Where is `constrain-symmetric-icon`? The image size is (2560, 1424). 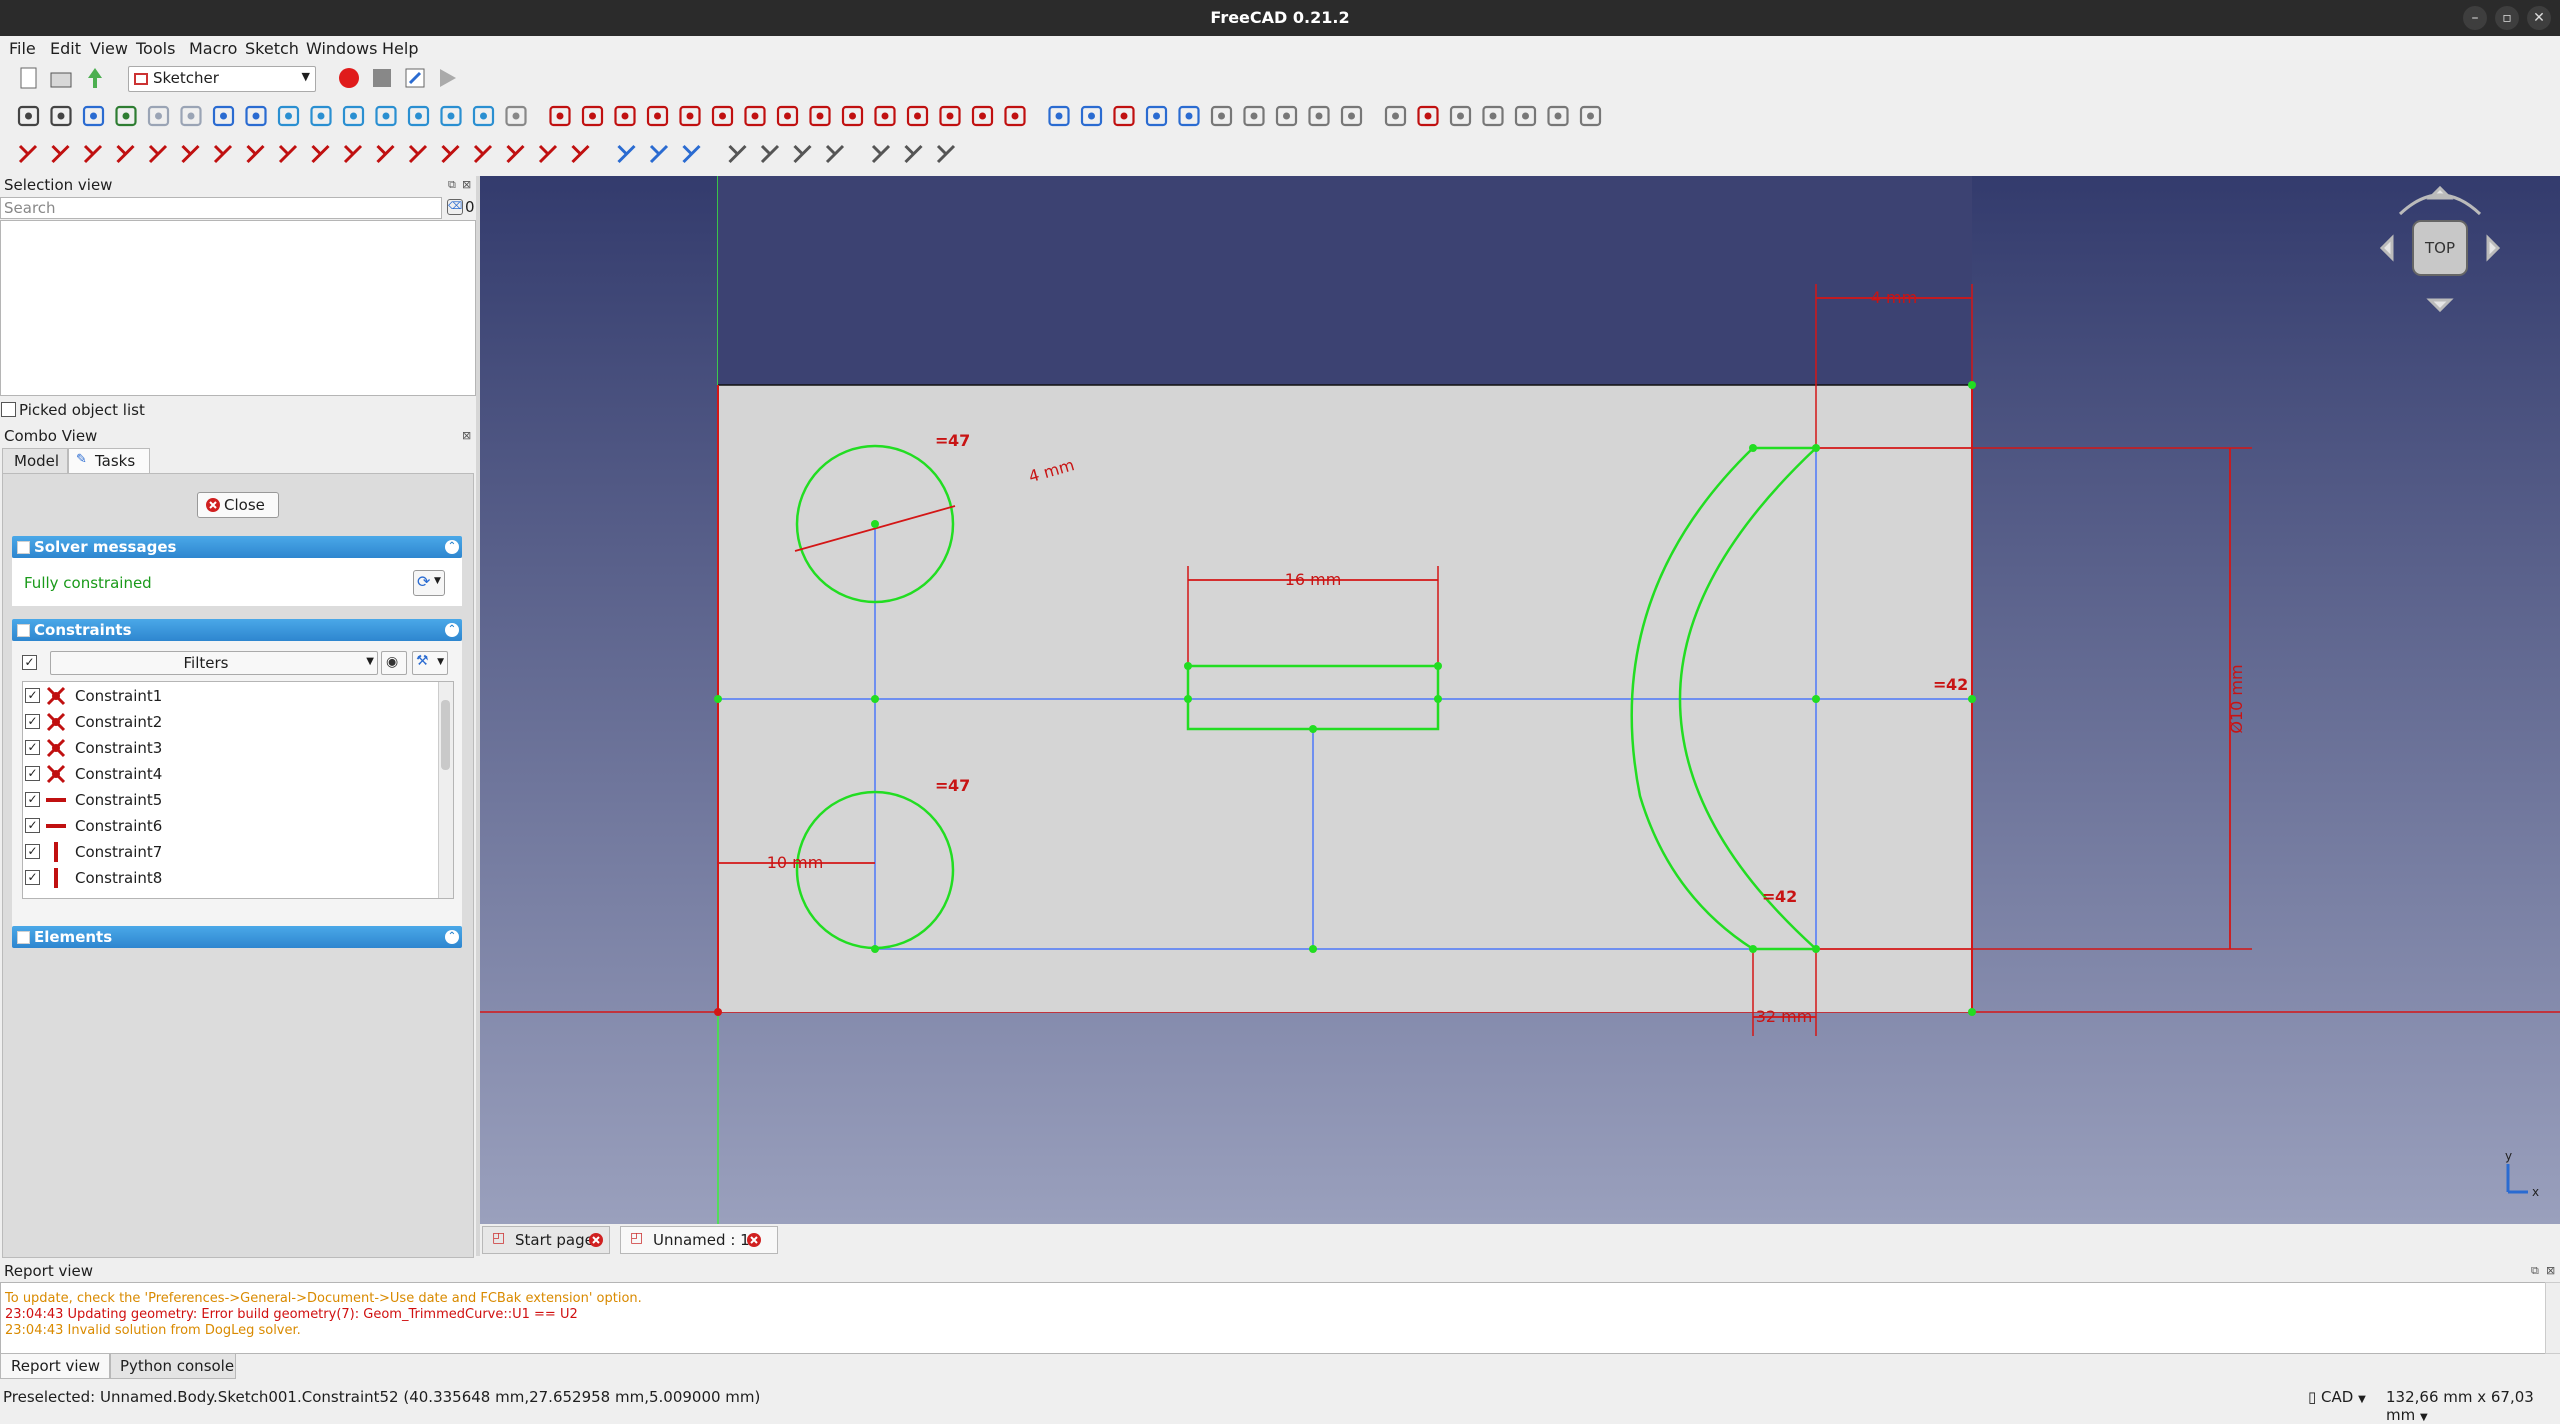
constrain-symmetric-icon is located at coordinates (288, 154).